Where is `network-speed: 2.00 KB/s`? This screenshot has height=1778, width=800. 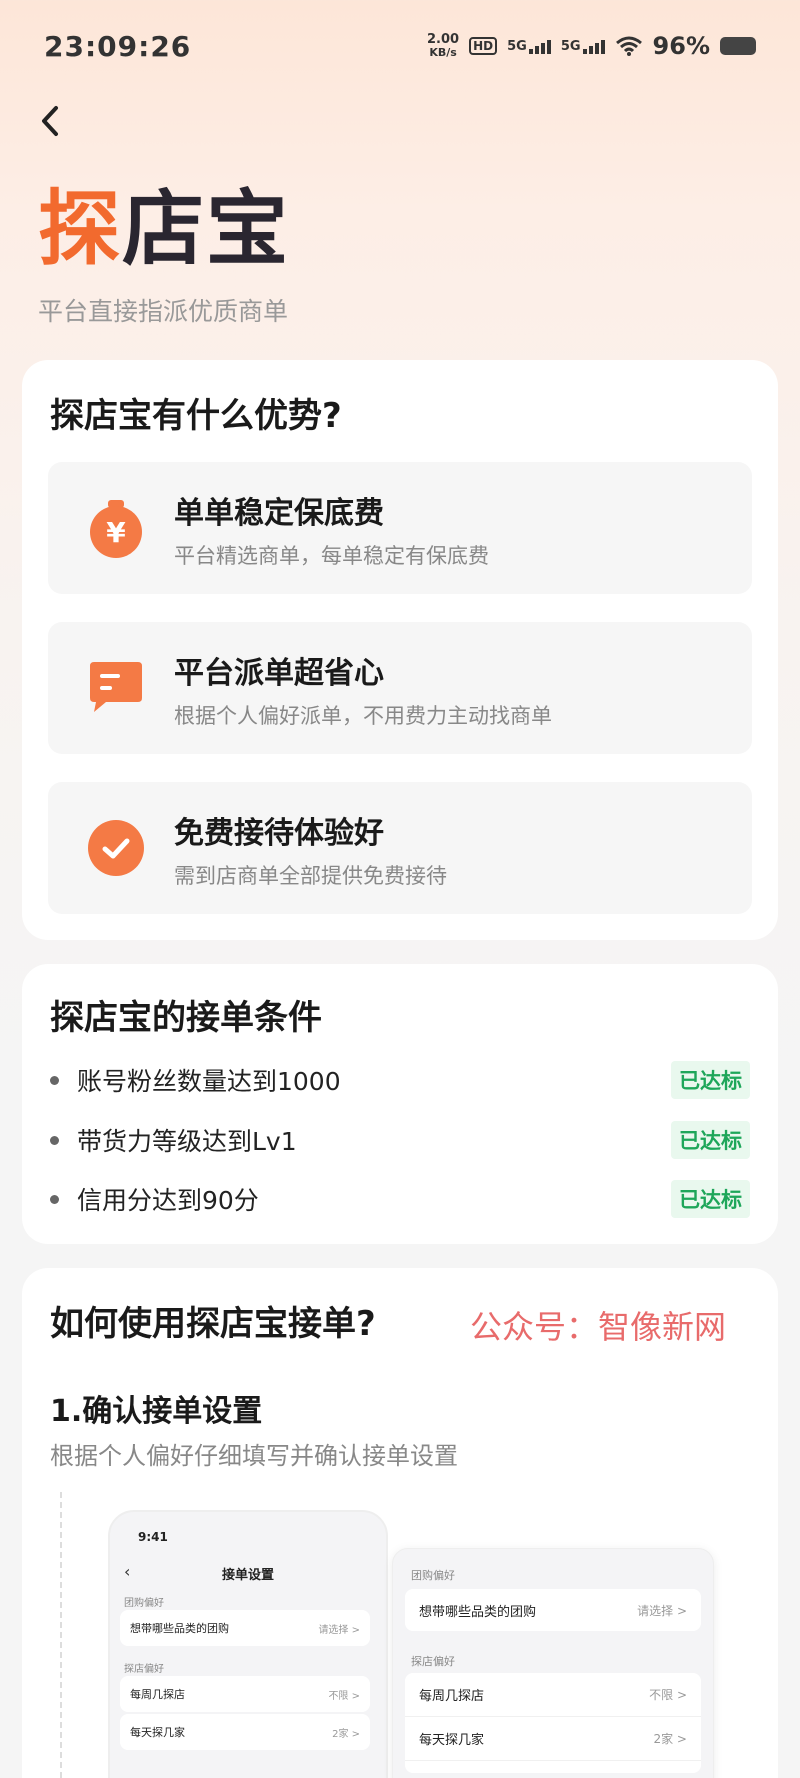
network-speed: 2.00 KB/s is located at coordinates (443, 45).